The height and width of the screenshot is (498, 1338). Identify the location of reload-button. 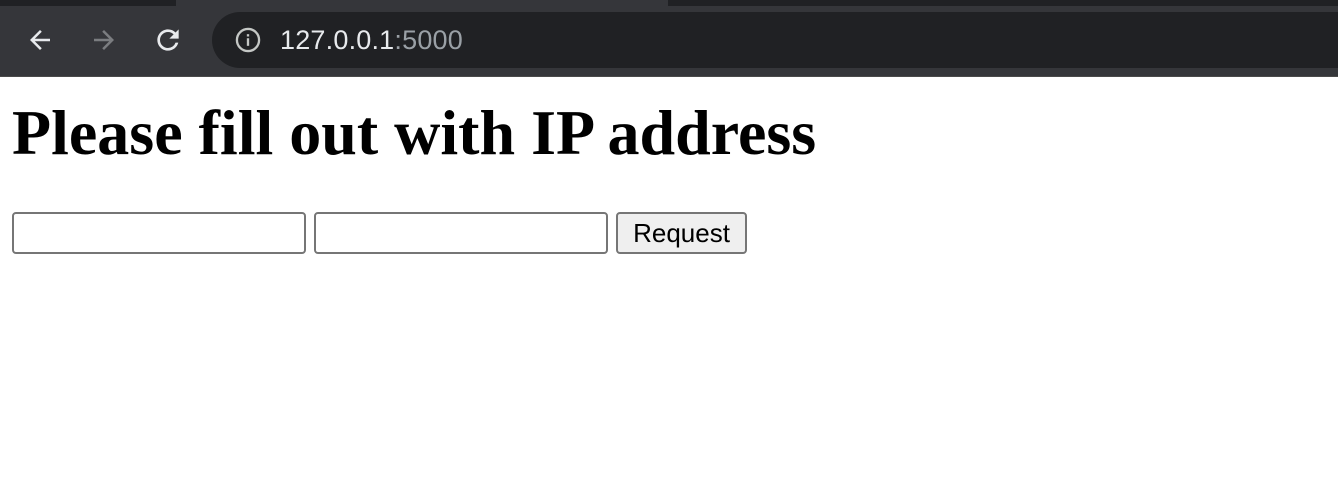
(168, 40).